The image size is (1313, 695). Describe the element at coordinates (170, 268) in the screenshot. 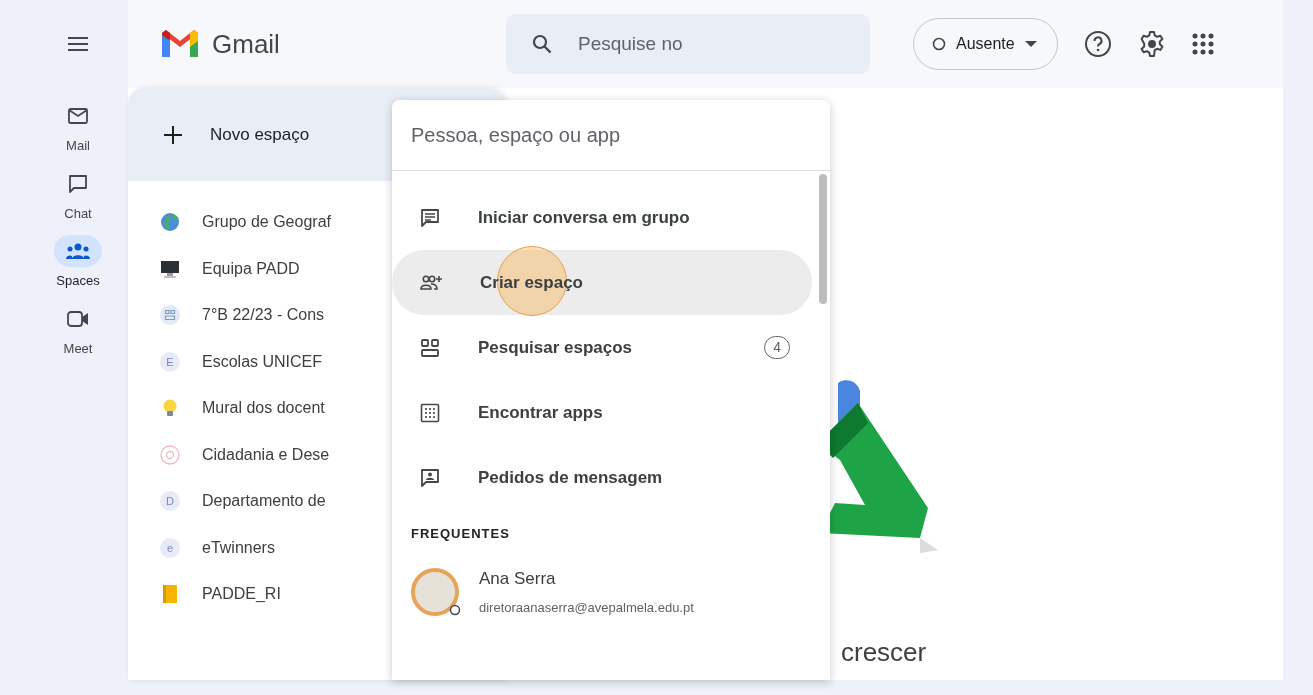

I see `monitor-icon` at that location.